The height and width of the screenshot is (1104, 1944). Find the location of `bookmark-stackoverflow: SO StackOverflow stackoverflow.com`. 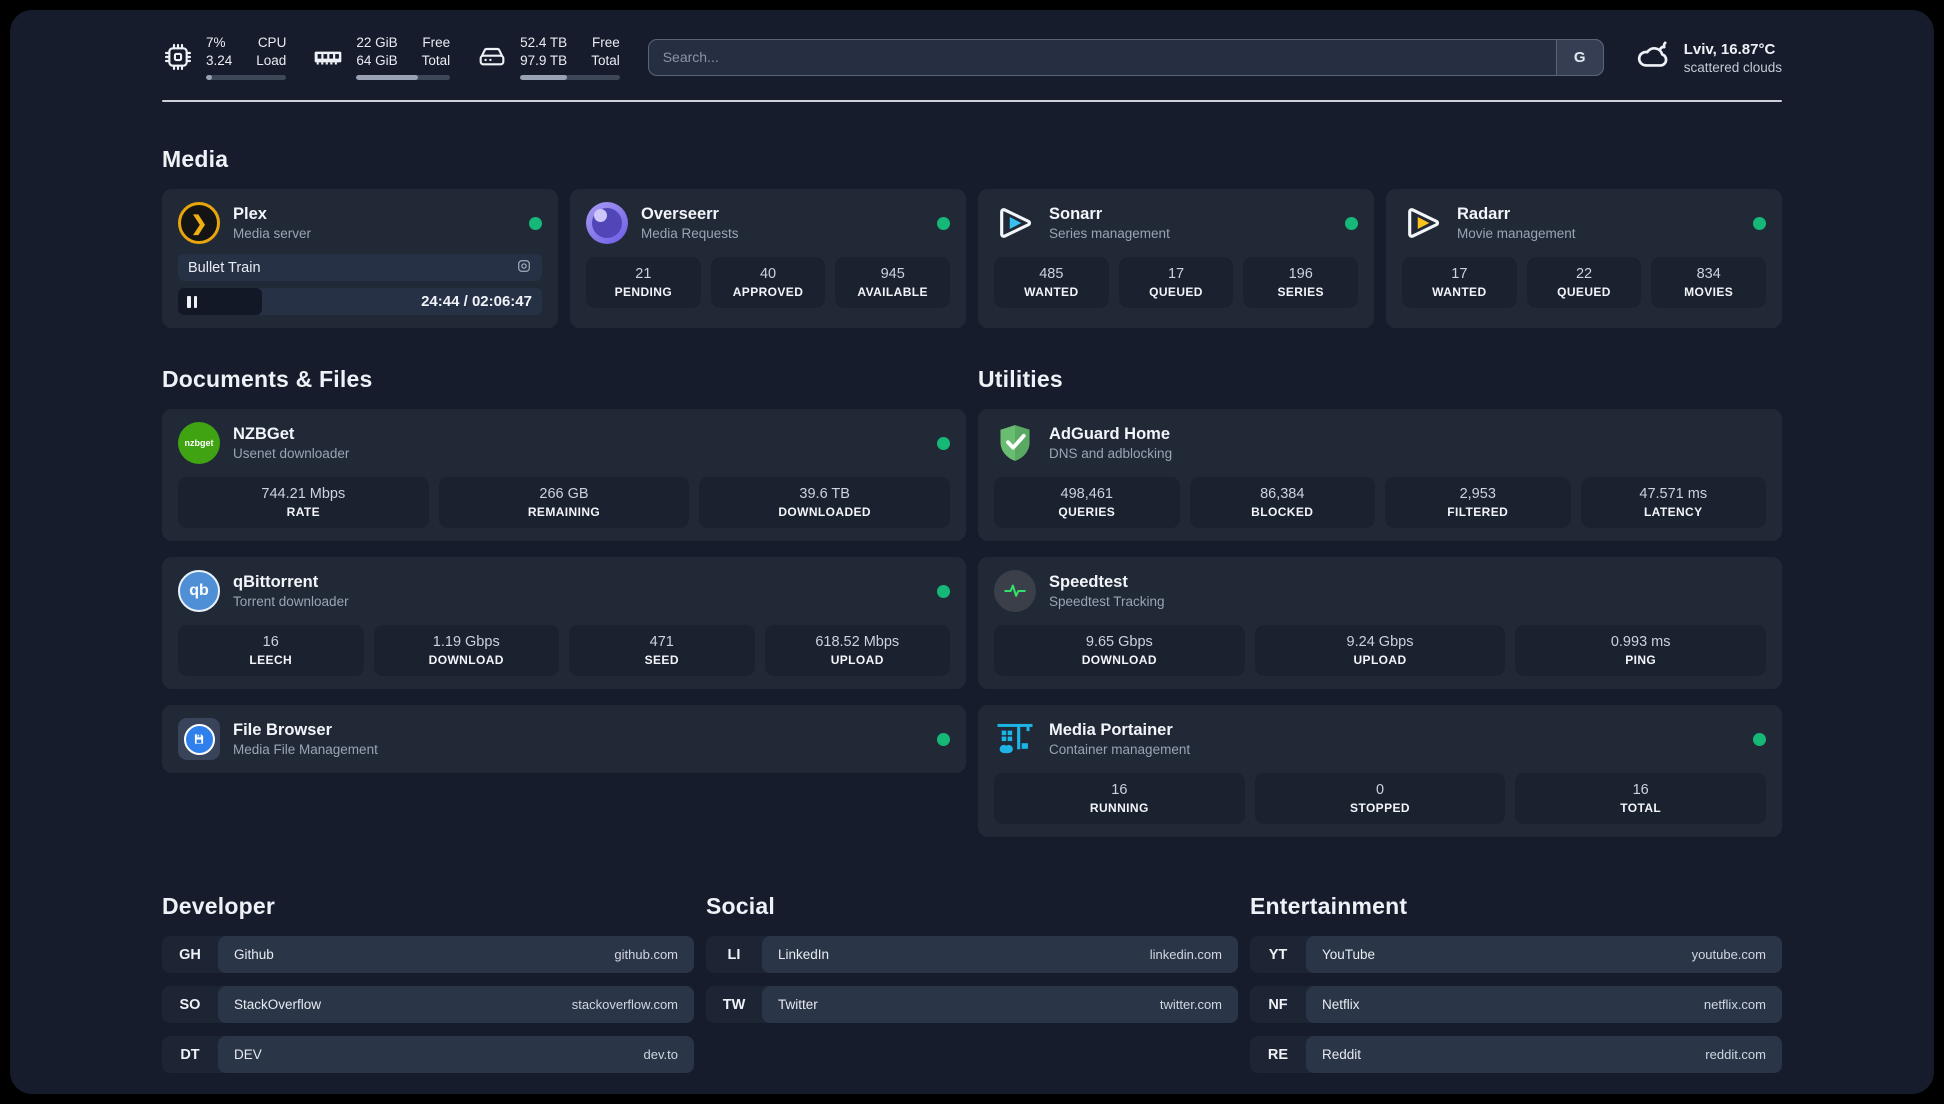

bookmark-stackoverflow: SO StackOverflow stackoverflow.com is located at coordinates (428, 1005).